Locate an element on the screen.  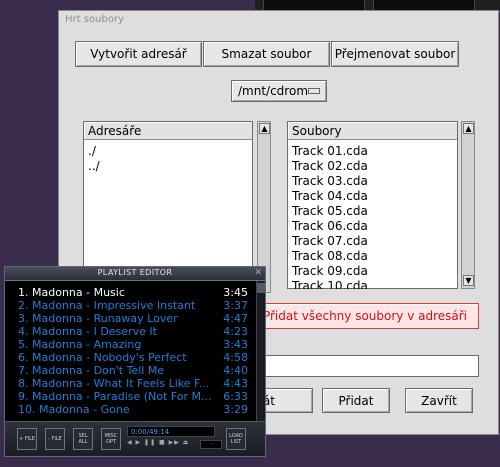
add-button: Přidat is located at coordinates (356, 400).